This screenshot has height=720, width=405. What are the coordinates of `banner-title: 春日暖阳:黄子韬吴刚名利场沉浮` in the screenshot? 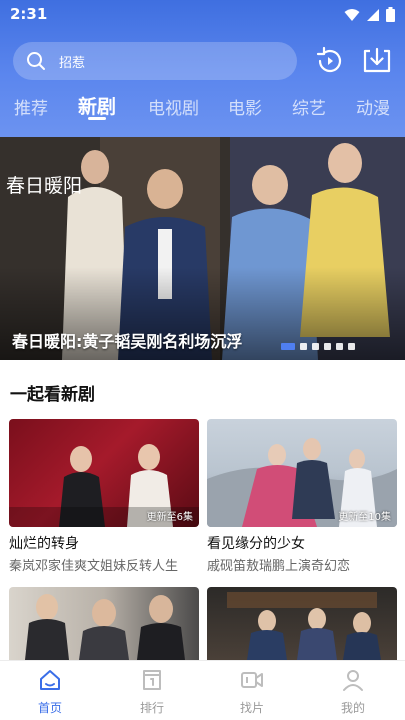 It's located at (127, 341).